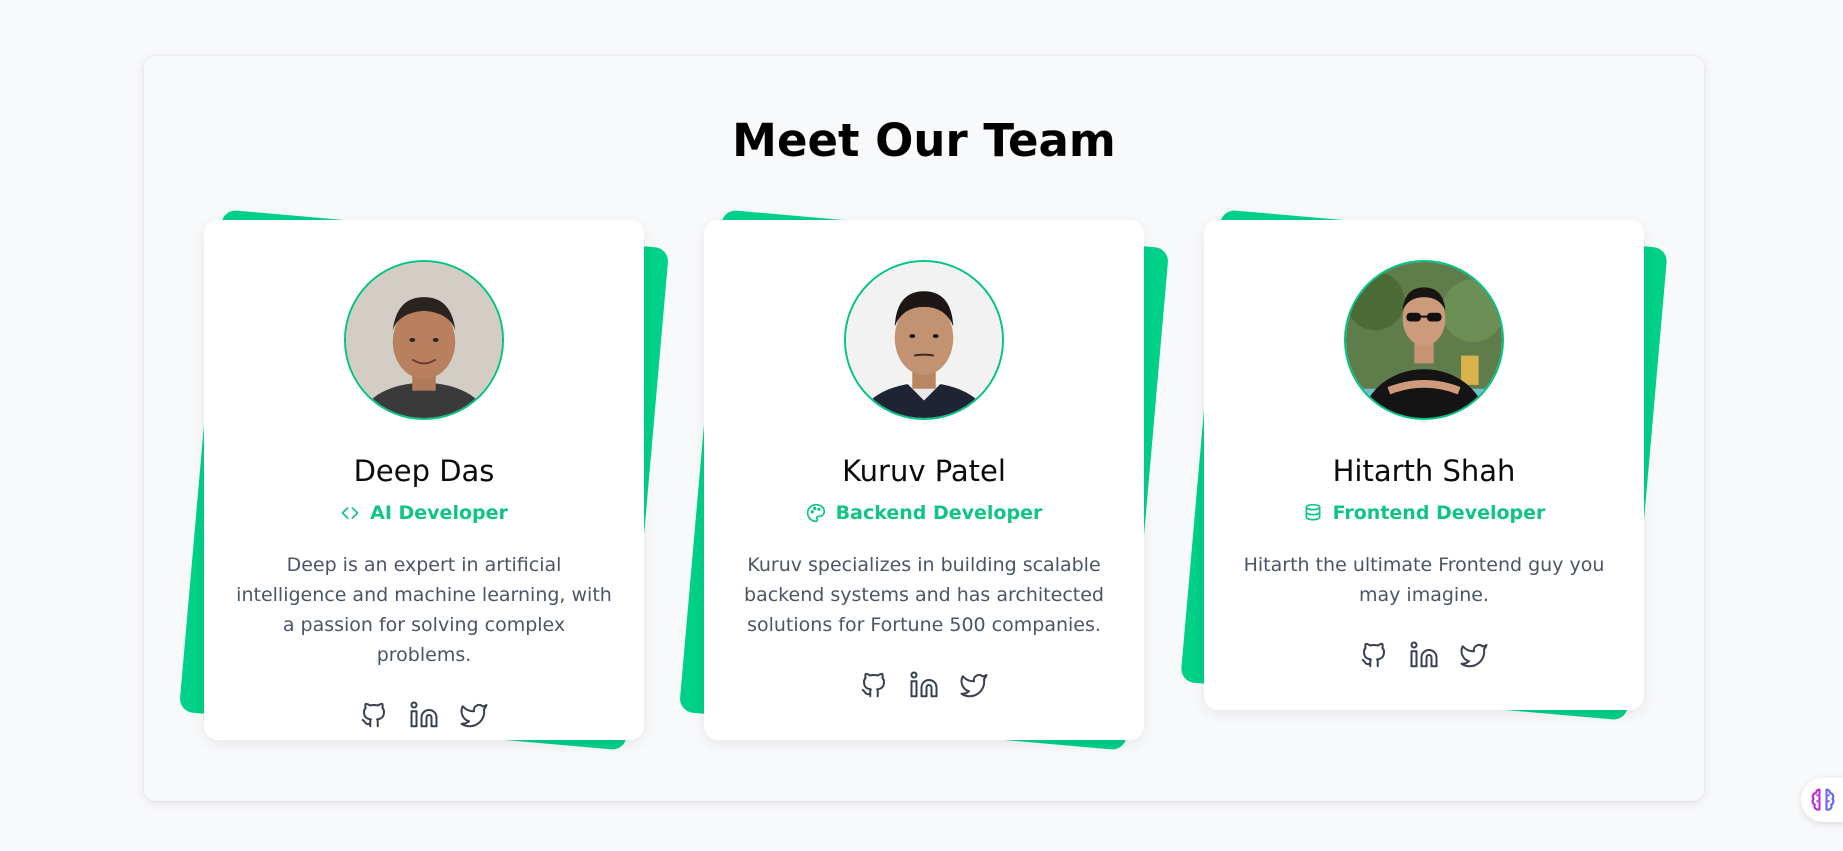  I want to click on assistant-launcher-button, so click(1822, 800).